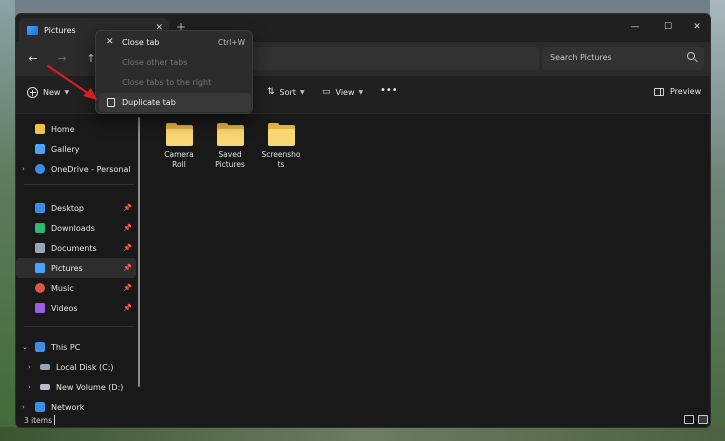  What do you see at coordinates (71, 82) in the screenshot?
I see `annotation-arrow` at bounding box center [71, 82].